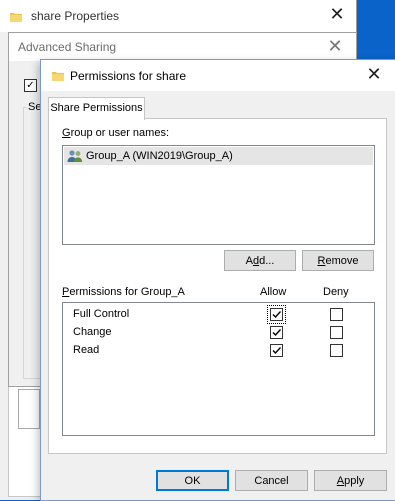 This screenshot has width=395, height=501. What do you see at coordinates (123, 292) in the screenshot?
I see `permissions-for-label: Permissions for Group_A` at bounding box center [123, 292].